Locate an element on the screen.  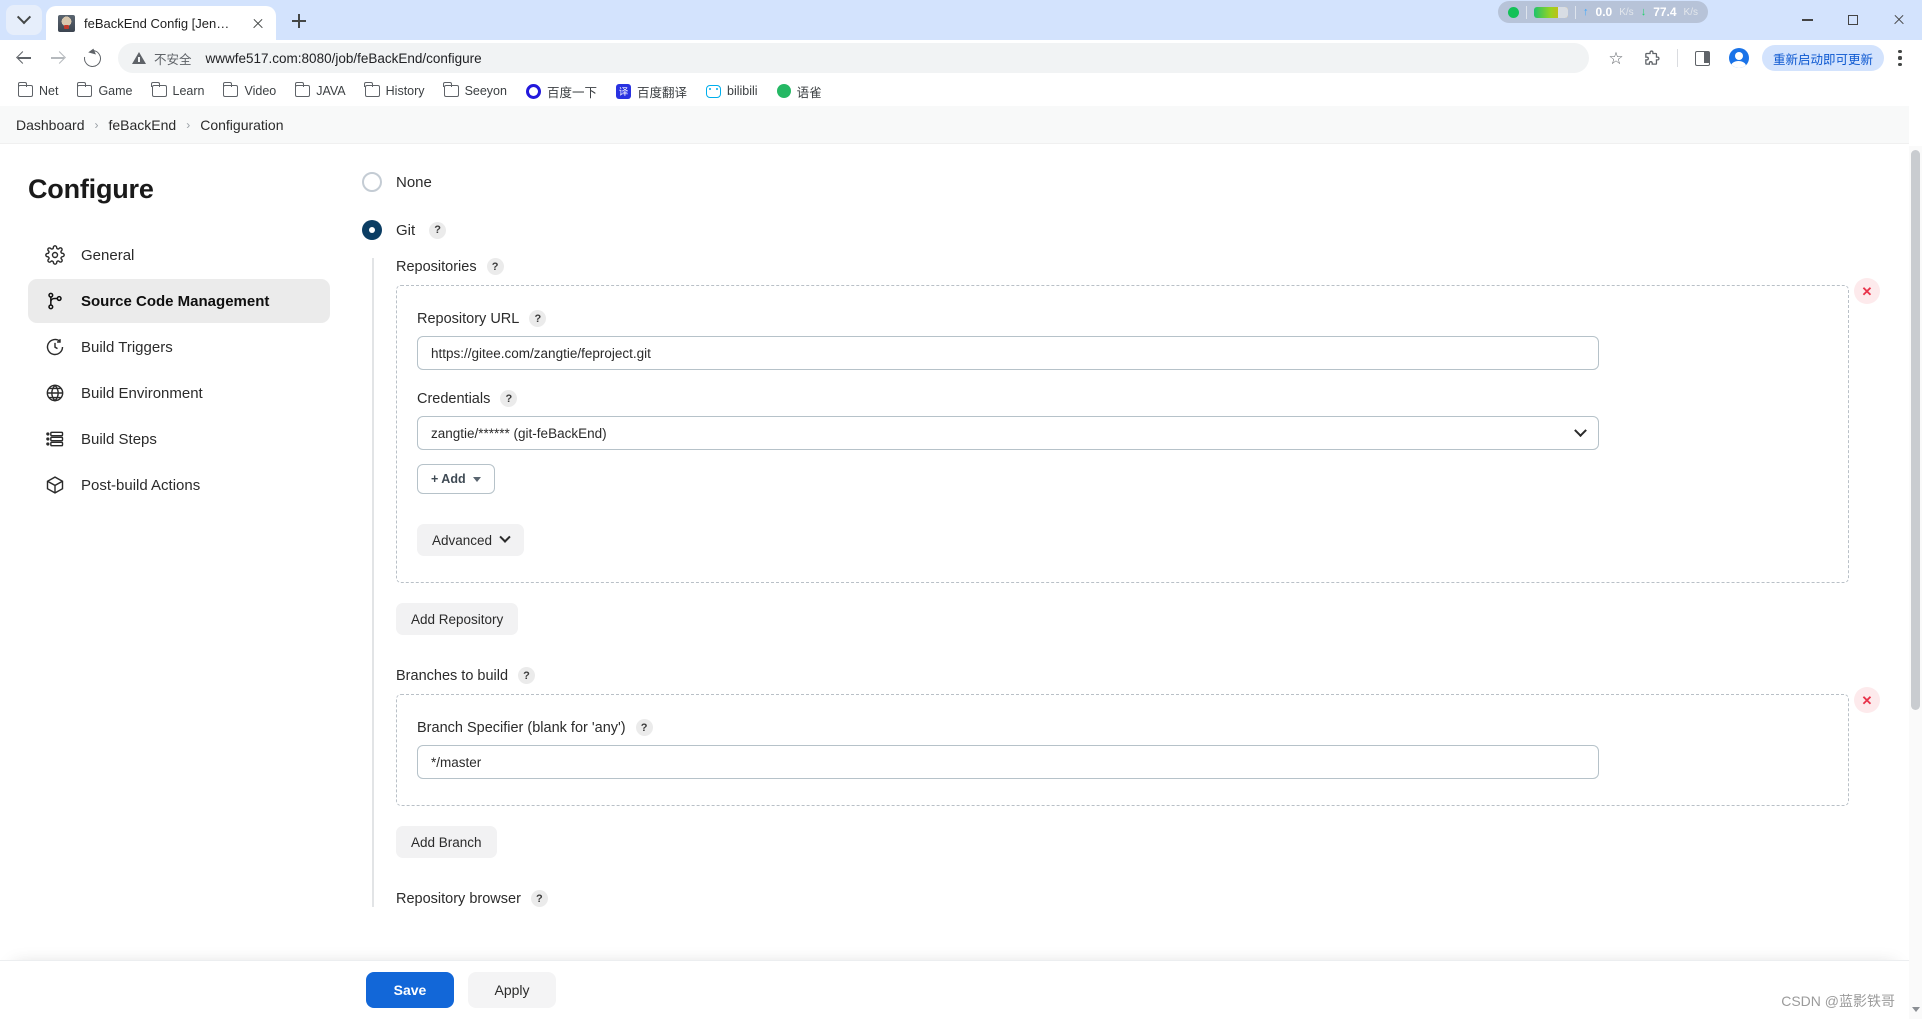
download-speed-unit: K/s is located at coordinates (1690, 12).